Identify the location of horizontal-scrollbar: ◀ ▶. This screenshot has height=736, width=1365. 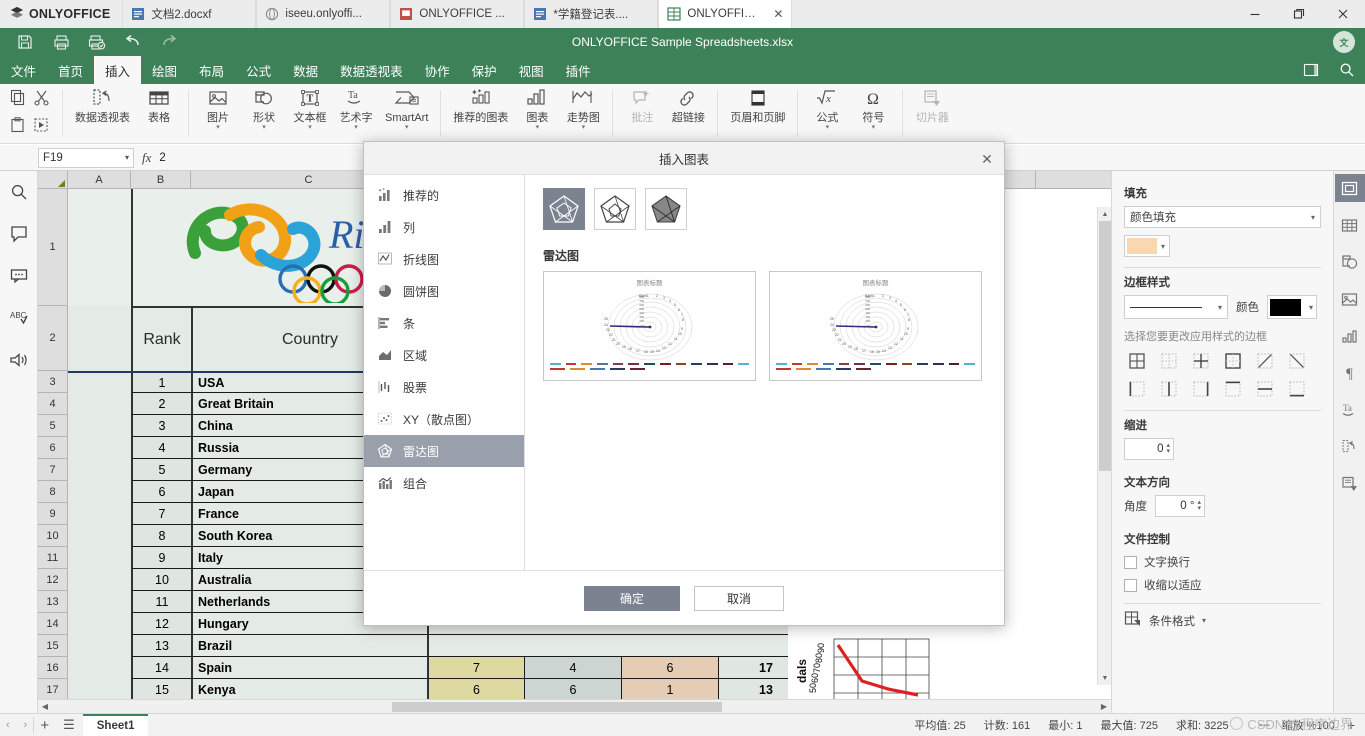
(574, 706).